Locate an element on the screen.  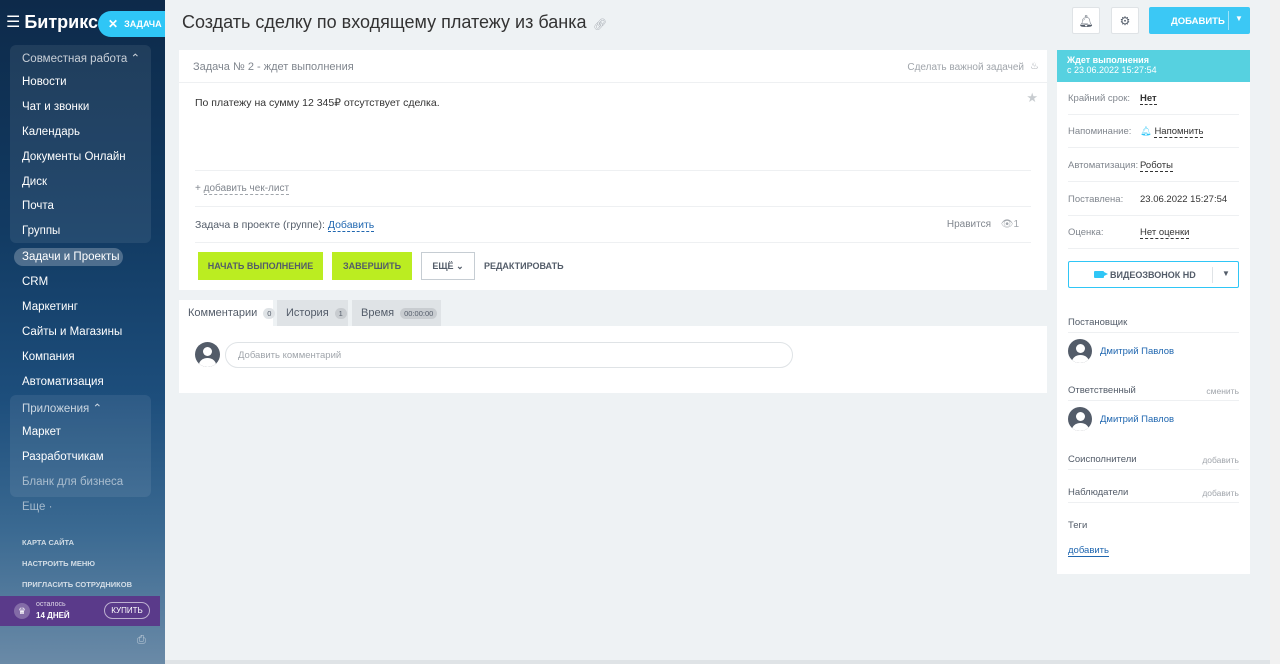
sidebar-item-sites: Сайты и Магазины is located at coordinates (72, 332).